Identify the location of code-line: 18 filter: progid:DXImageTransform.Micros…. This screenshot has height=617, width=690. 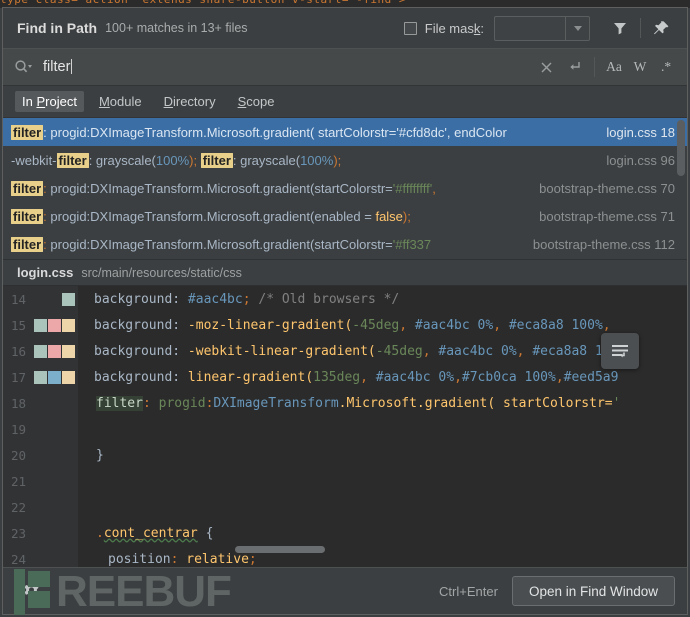
(345, 403).